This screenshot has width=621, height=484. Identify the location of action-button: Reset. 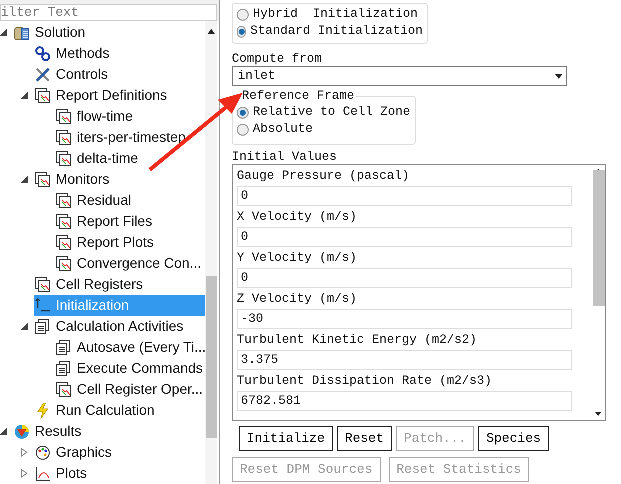
(364, 438).